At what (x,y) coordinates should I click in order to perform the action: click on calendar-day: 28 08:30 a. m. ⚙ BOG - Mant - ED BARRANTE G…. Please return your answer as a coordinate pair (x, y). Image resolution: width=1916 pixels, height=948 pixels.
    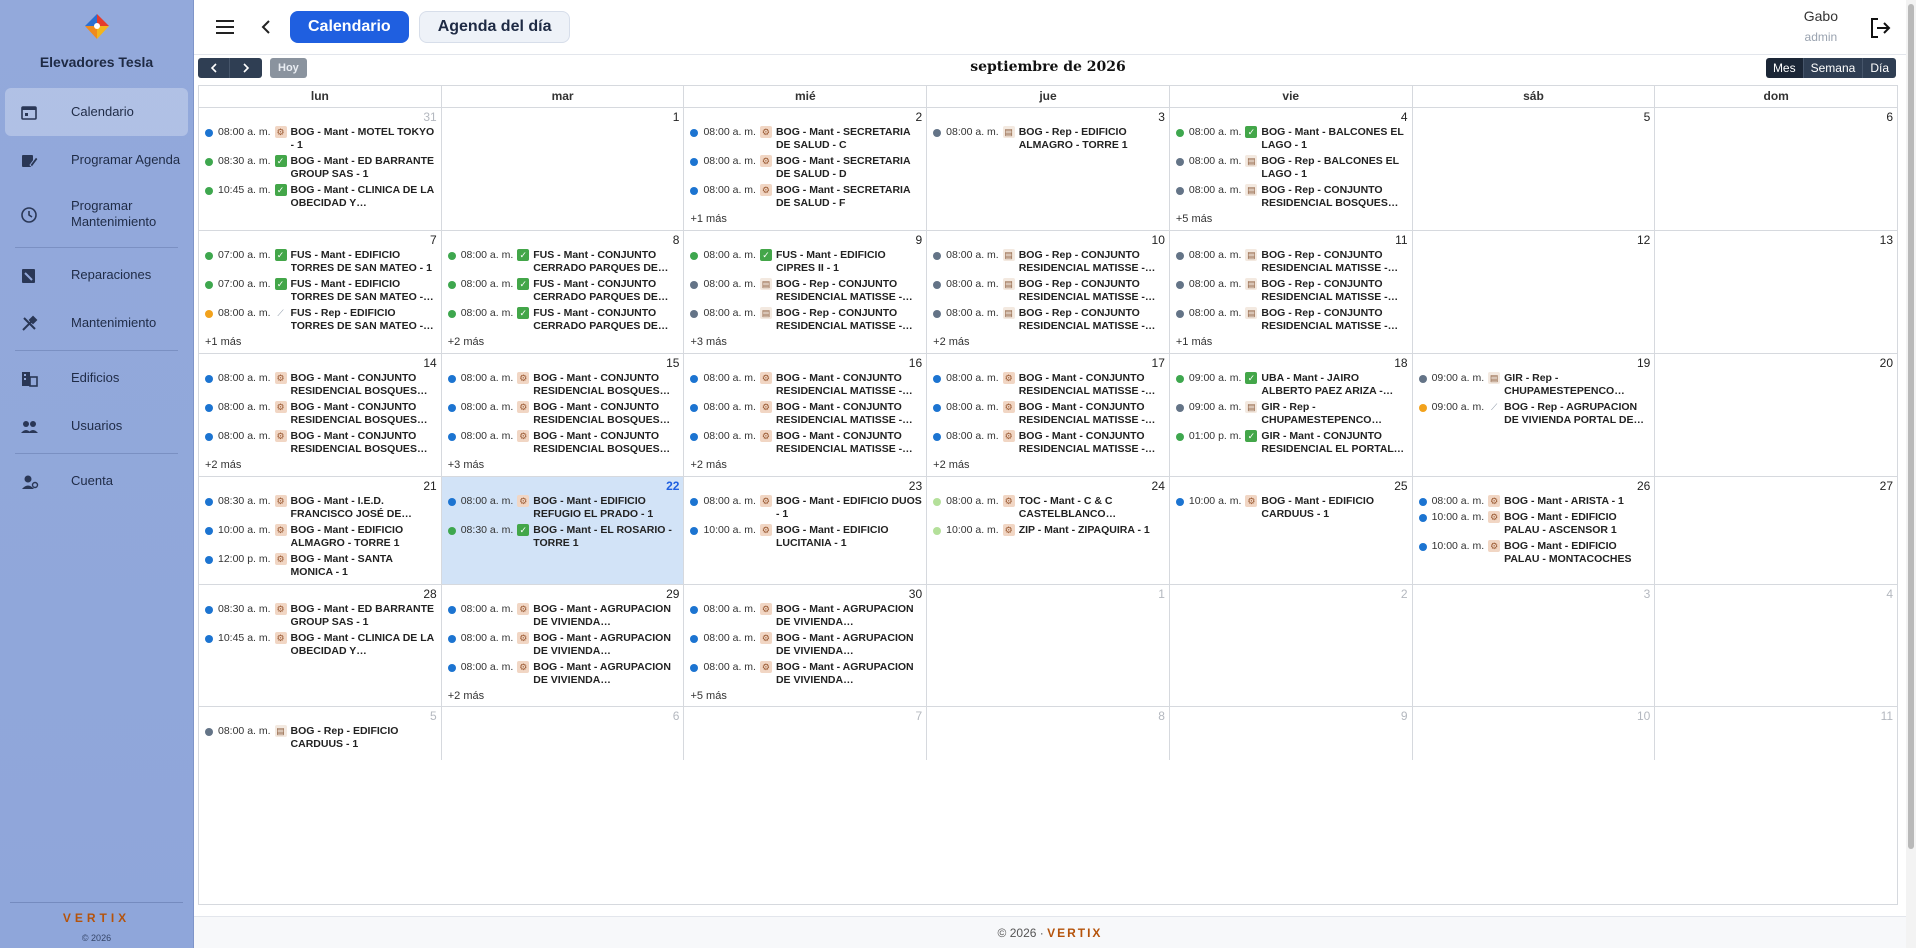
    Looking at the image, I should click on (320, 645).